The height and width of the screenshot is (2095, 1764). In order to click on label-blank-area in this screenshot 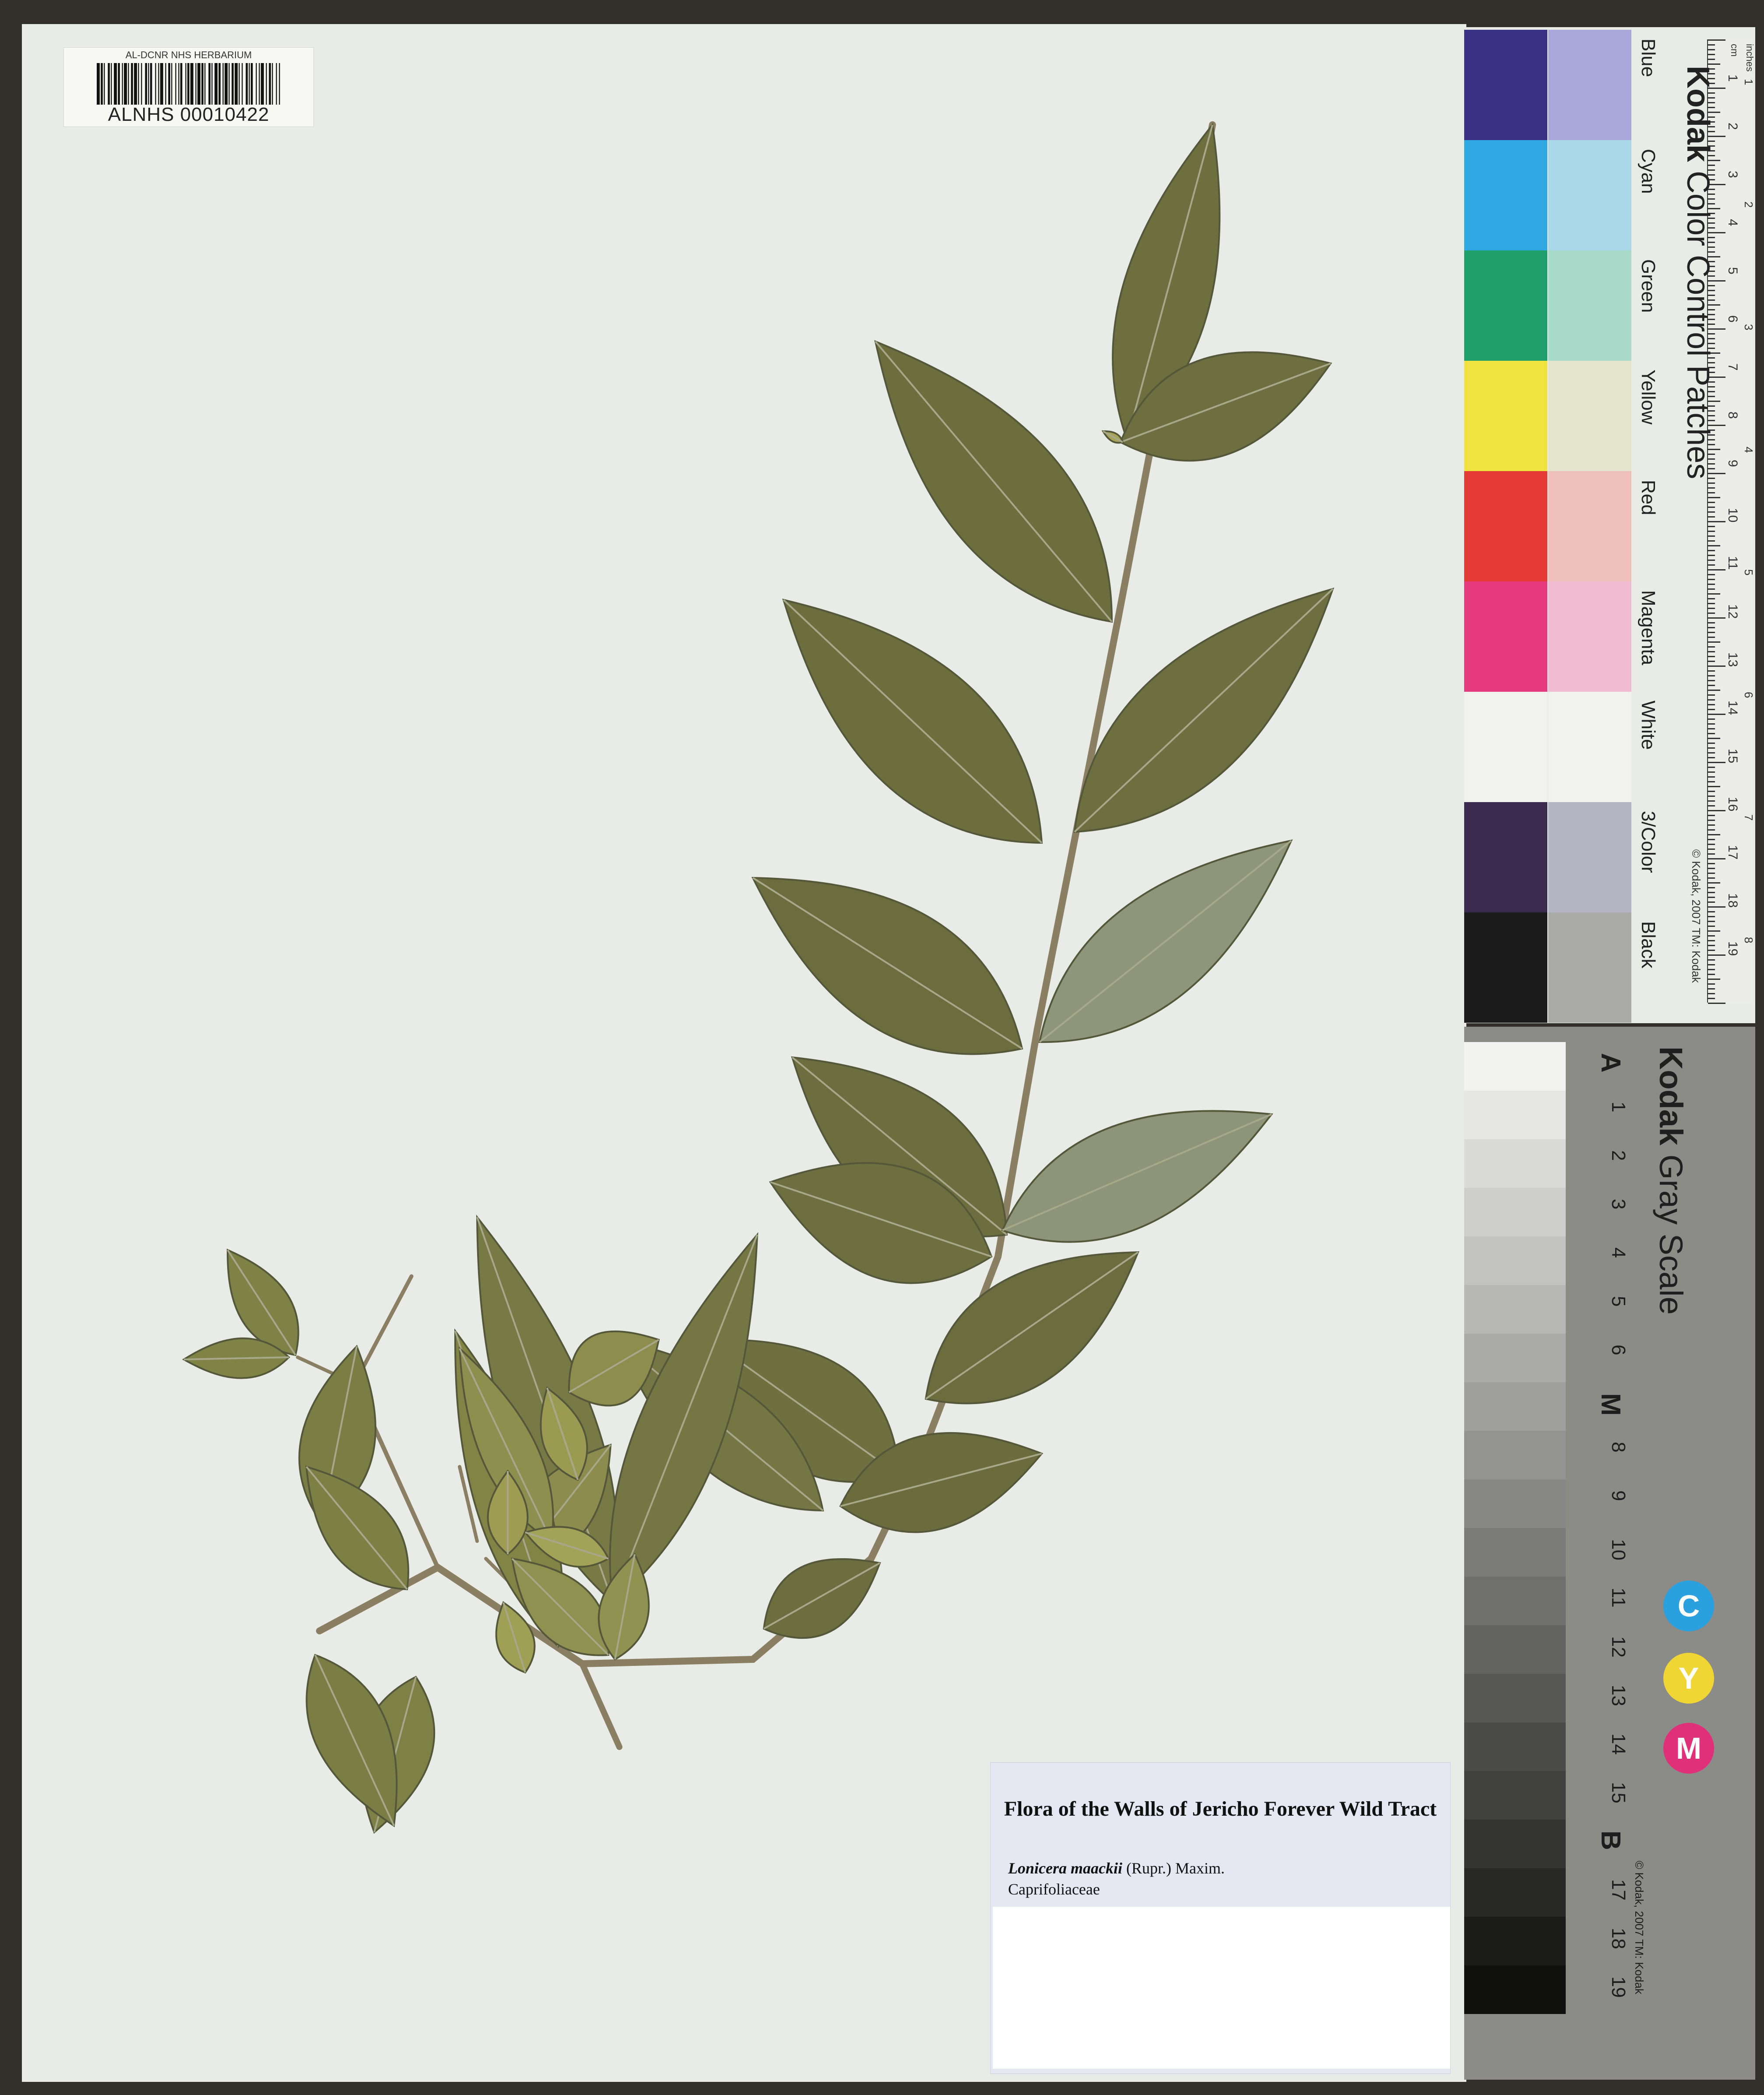, I will do `click(1221, 1988)`.